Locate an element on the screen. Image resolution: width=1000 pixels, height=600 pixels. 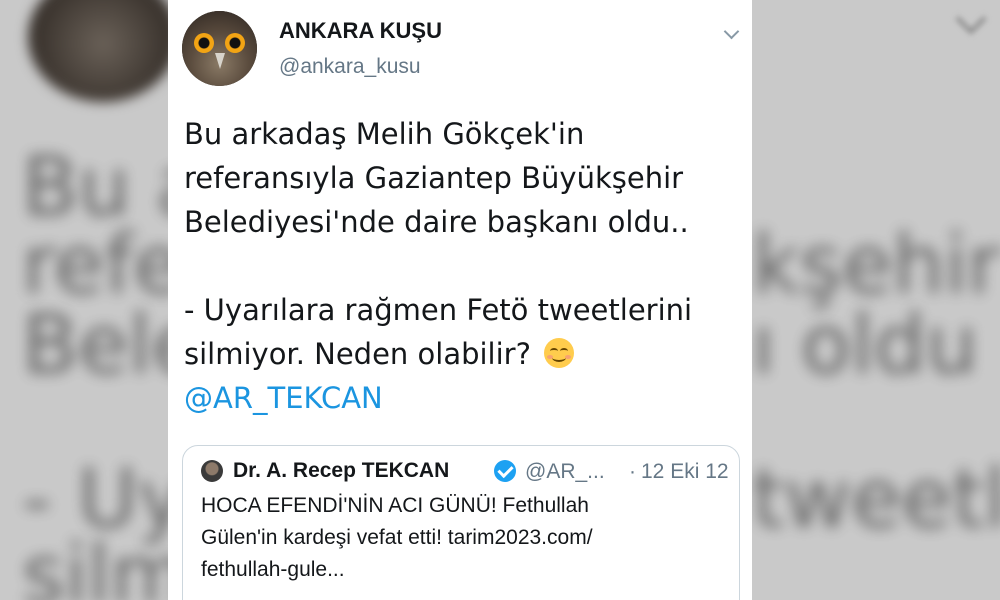
blurred-text: tweetlerini is located at coordinates (876, 499).